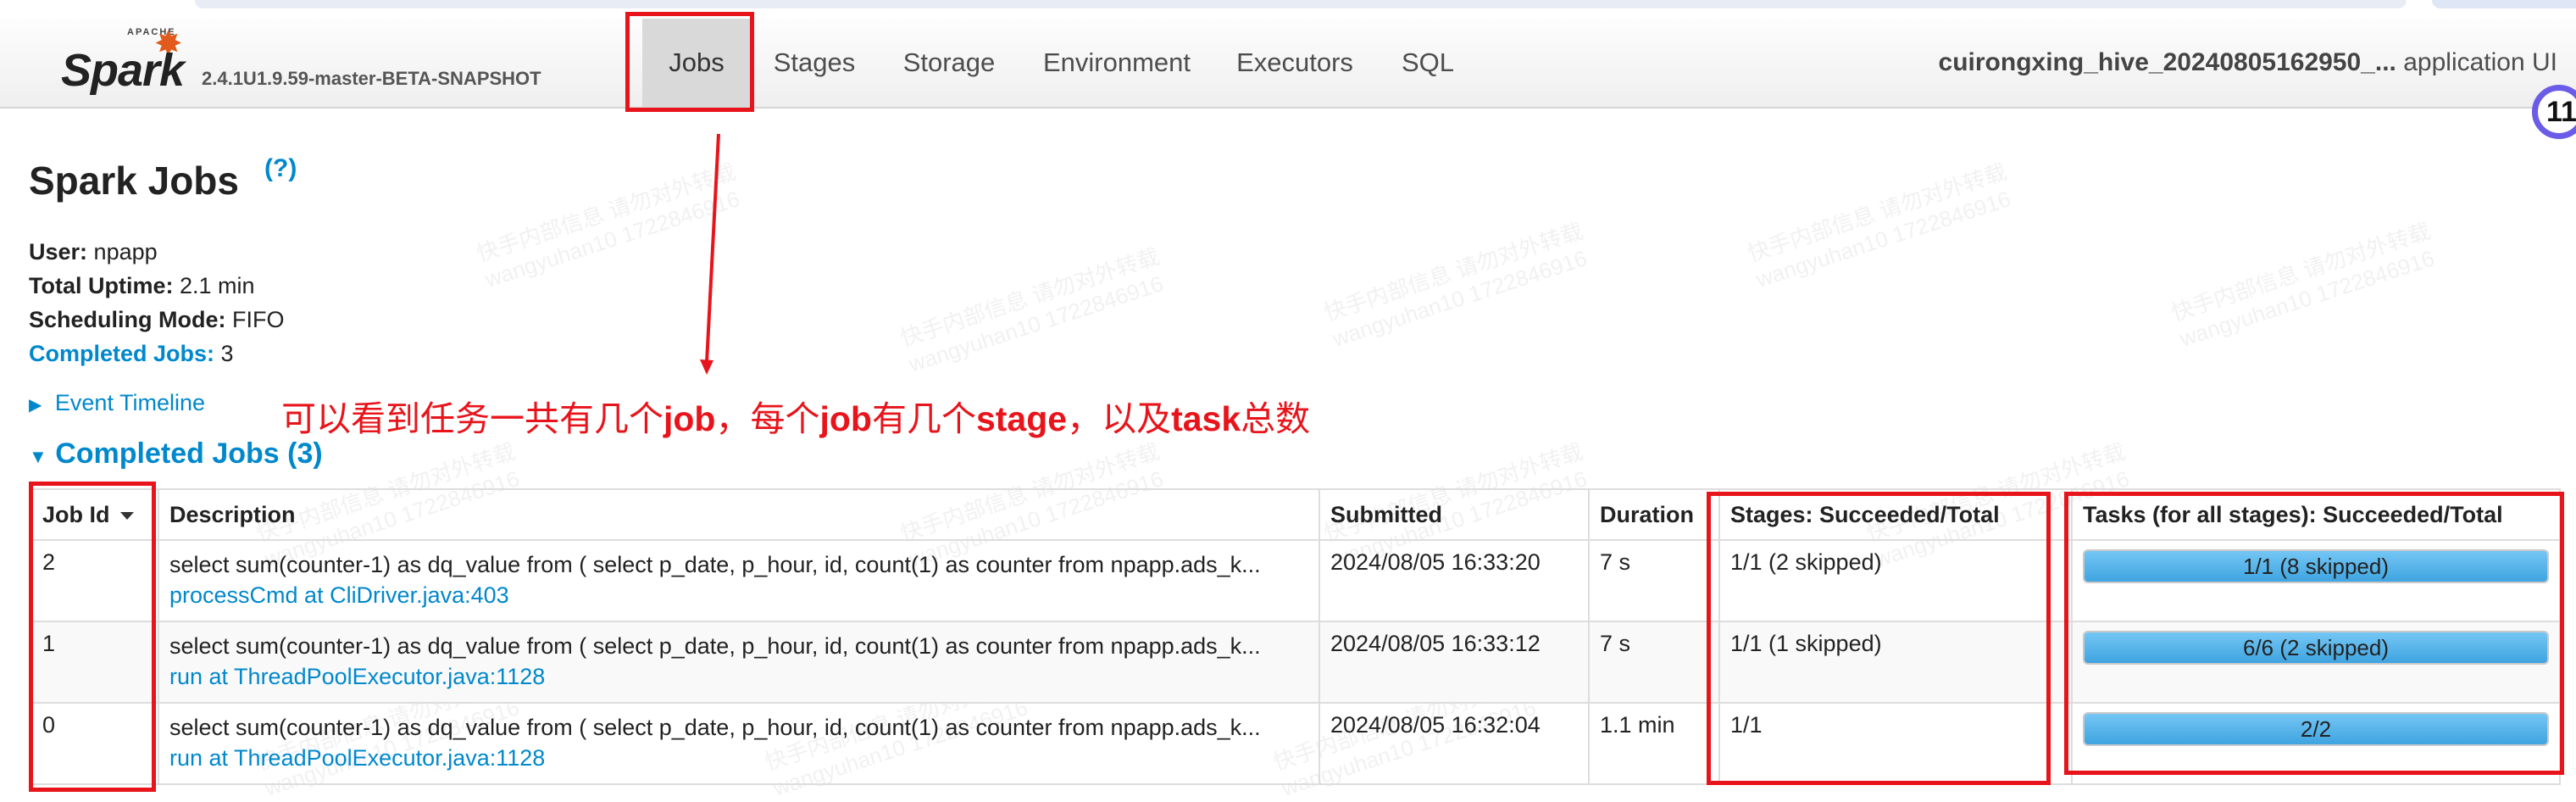 Image resolution: width=2576 pixels, height=802 pixels. I want to click on submitted-cell: 2024/08/05 16:32:04, so click(1454, 743).